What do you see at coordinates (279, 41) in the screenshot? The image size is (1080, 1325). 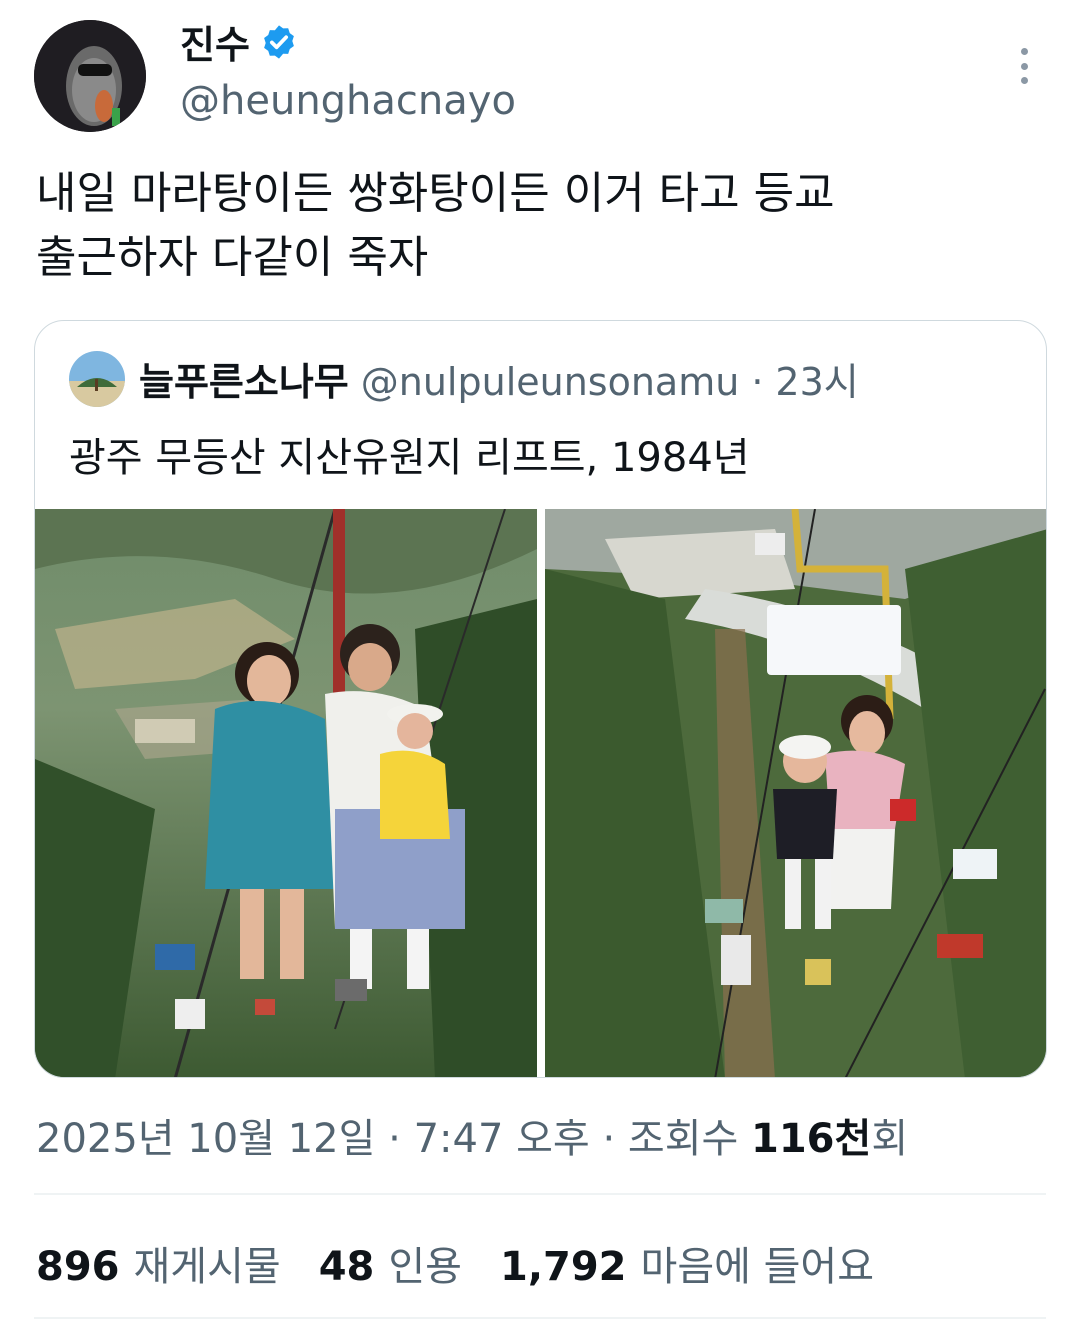 I see `verified-badge-icon` at bounding box center [279, 41].